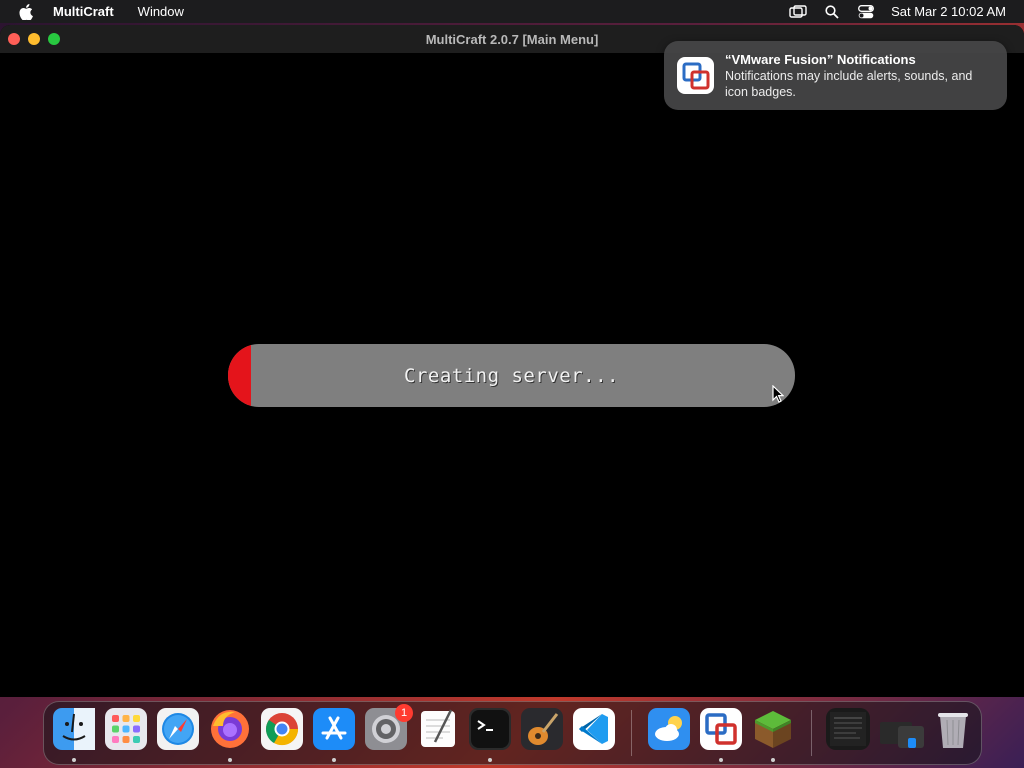 The width and height of the screenshot is (1024, 768). Describe the element at coordinates (512, 733) in the screenshot. I see `dock: 1` at that location.